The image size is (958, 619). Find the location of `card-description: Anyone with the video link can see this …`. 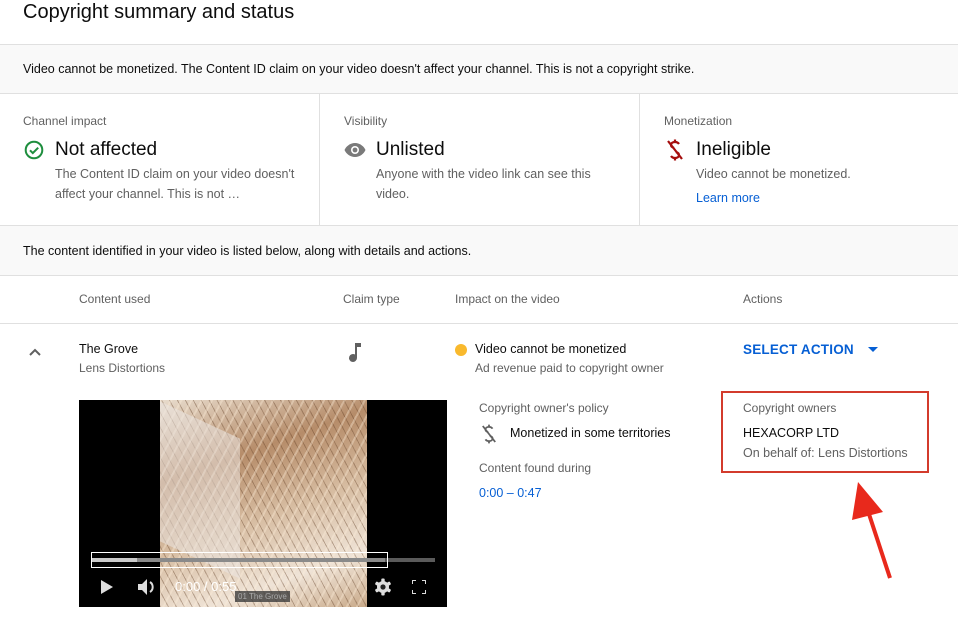

card-description: Anyone with the video link can see this … is located at coordinates (483, 184).